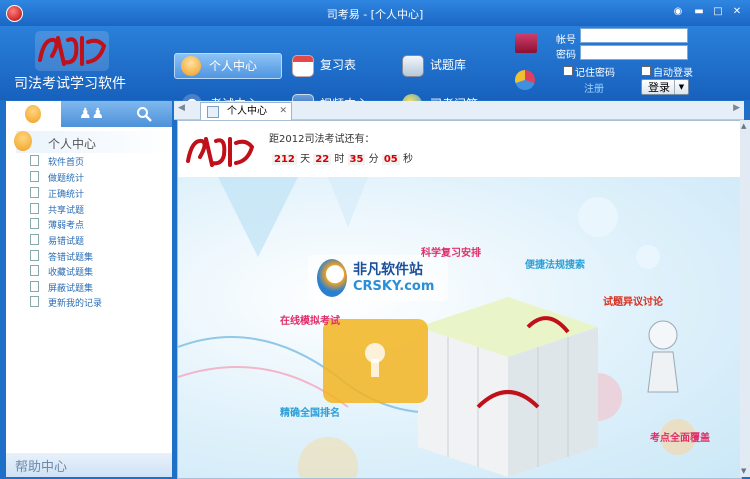 The height and width of the screenshot is (479, 750). What do you see at coordinates (737, 12) in the screenshot?
I see `close-button: ✕` at bounding box center [737, 12].